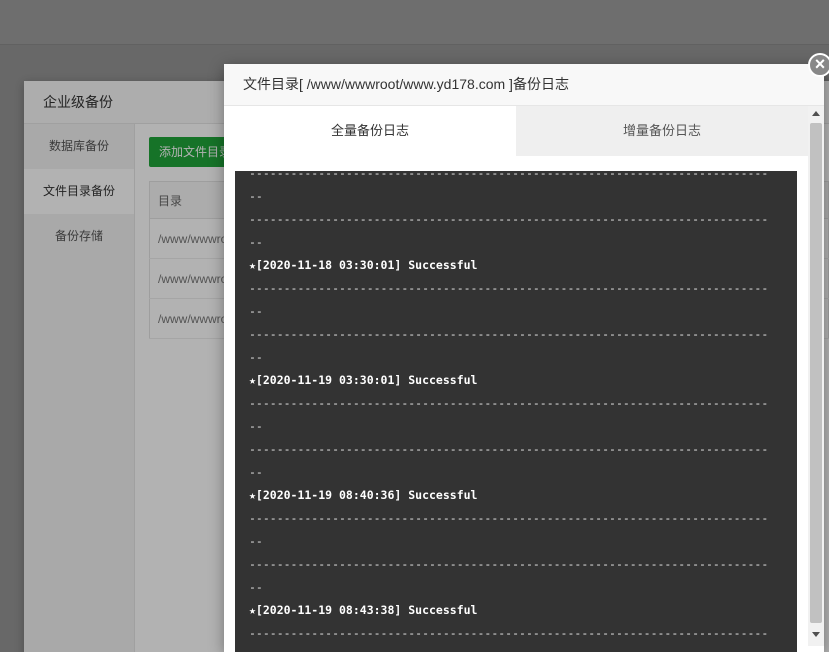  What do you see at coordinates (363, 610) in the screenshot?
I see `log-line: ★[2020-11-19 08:43:38] Successful` at bounding box center [363, 610].